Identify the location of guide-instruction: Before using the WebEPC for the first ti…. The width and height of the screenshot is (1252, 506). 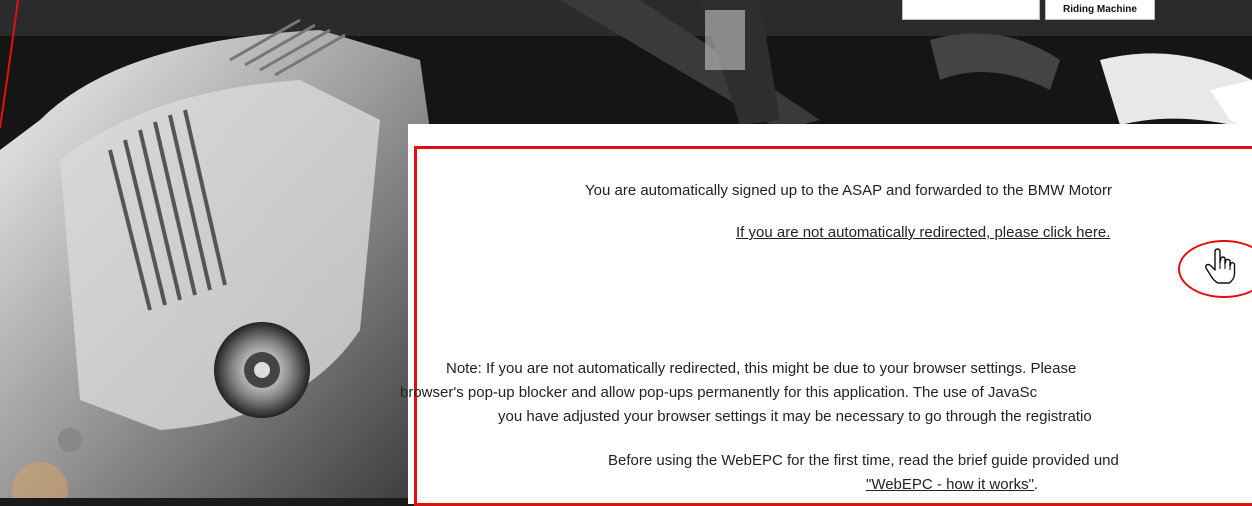
(863, 460).